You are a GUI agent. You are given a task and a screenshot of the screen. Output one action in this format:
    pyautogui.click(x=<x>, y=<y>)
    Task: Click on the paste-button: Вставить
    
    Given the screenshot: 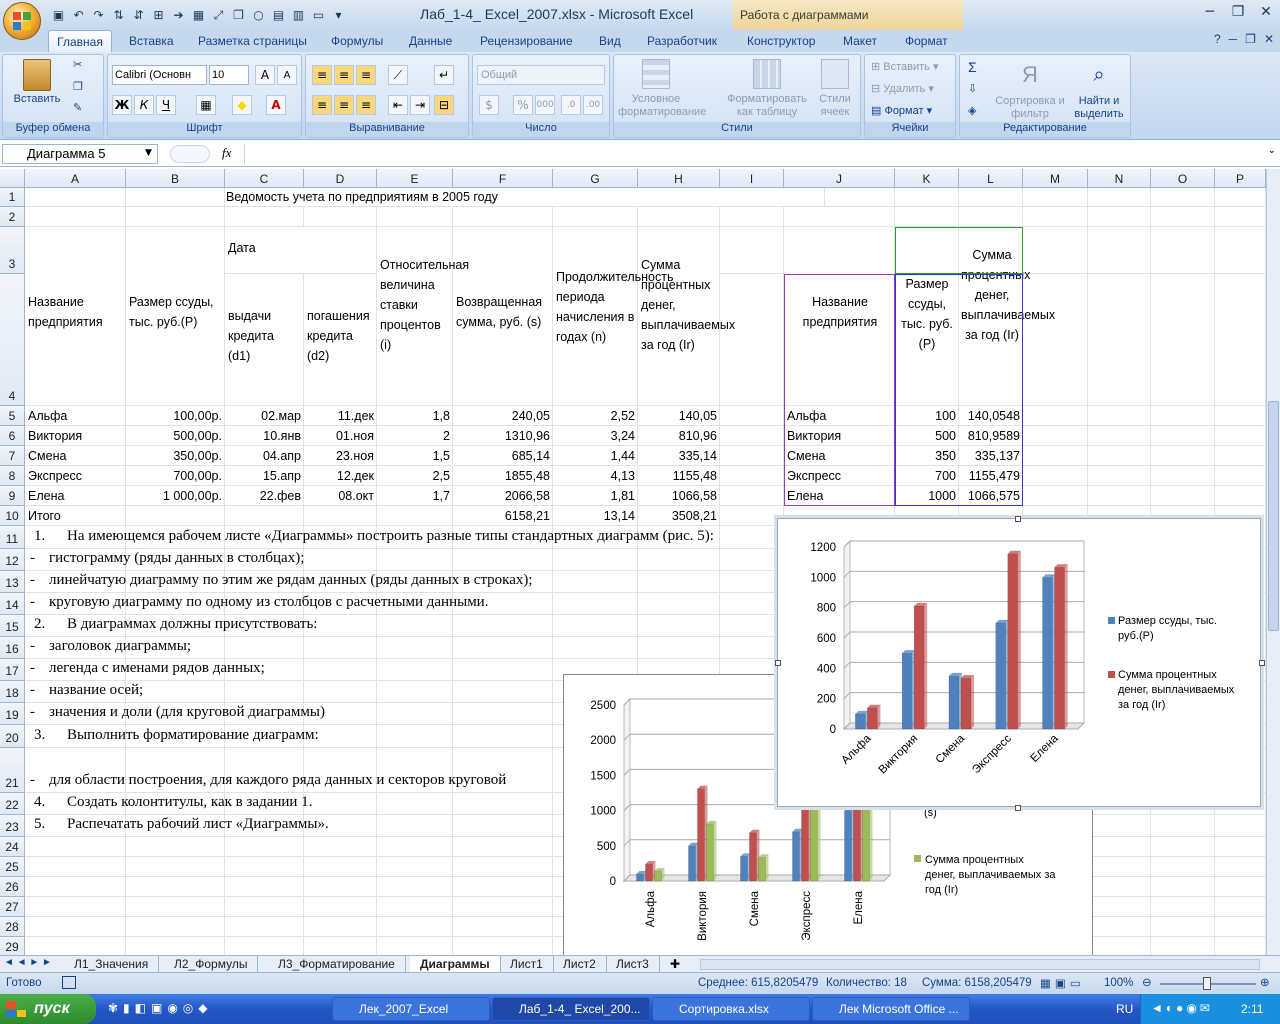 What is the action you would take?
    pyautogui.click(x=37, y=82)
    